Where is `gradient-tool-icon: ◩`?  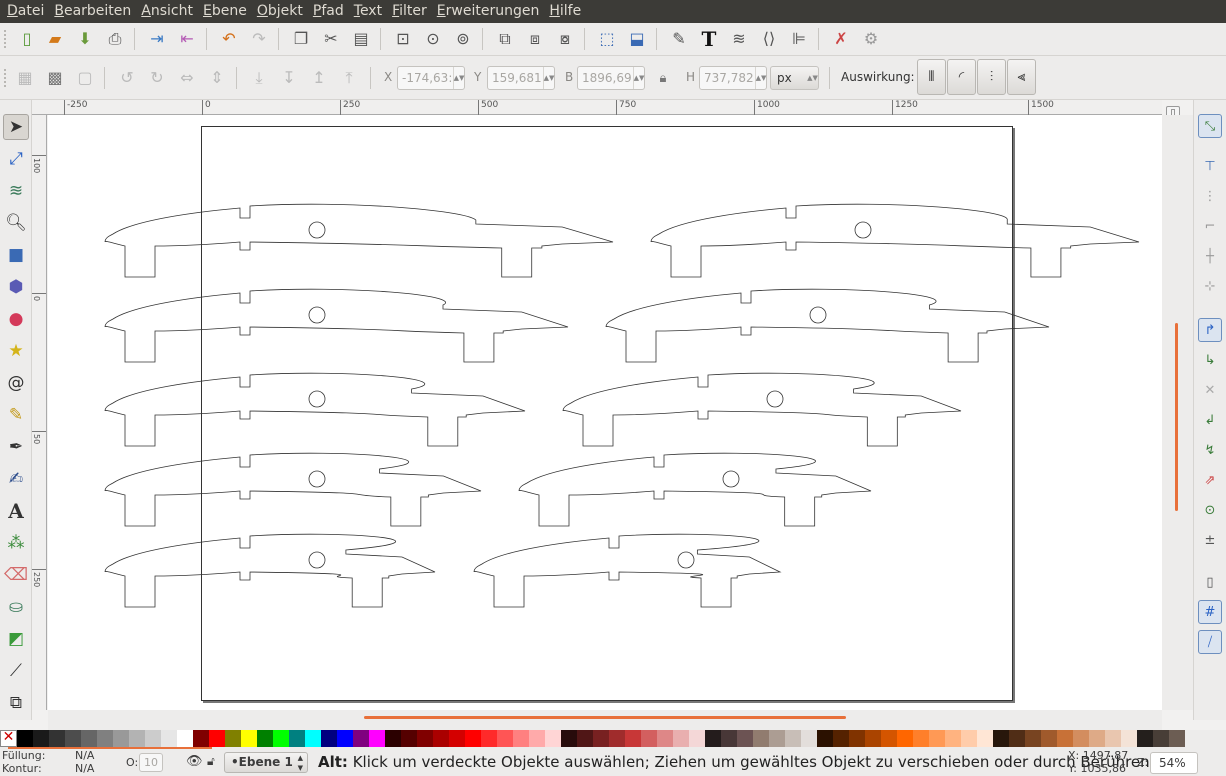 gradient-tool-icon: ◩ is located at coordinates (16, 639).